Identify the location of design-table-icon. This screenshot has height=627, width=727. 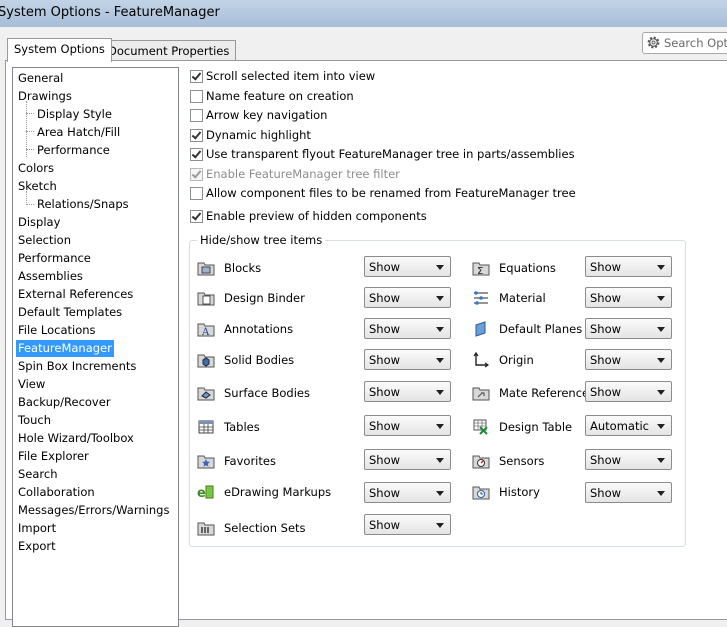
(480, 427).